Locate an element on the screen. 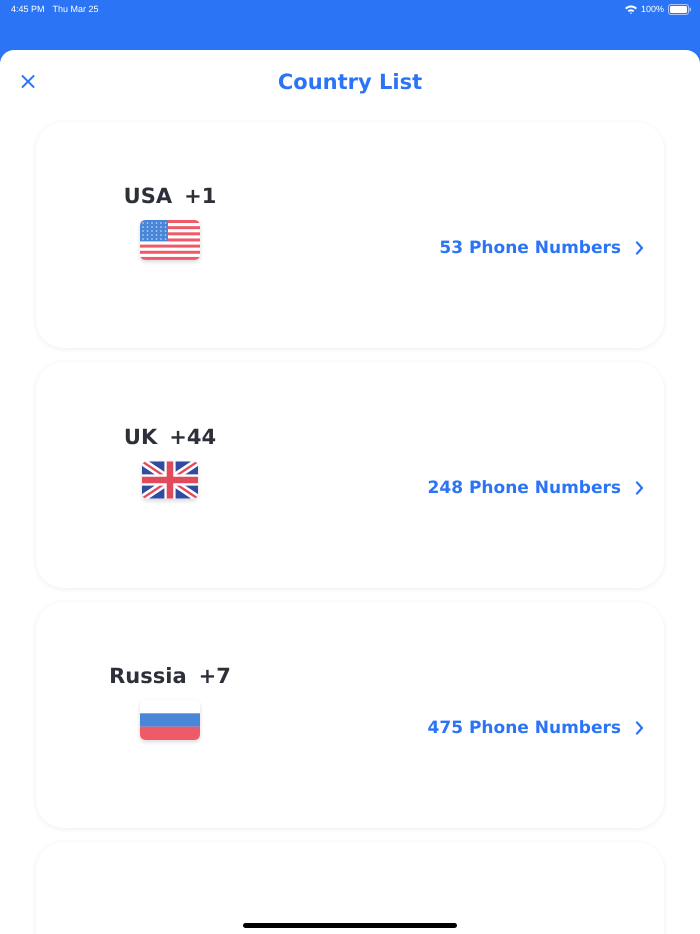  dial-code: +1 is located at coordinates (200, 196).